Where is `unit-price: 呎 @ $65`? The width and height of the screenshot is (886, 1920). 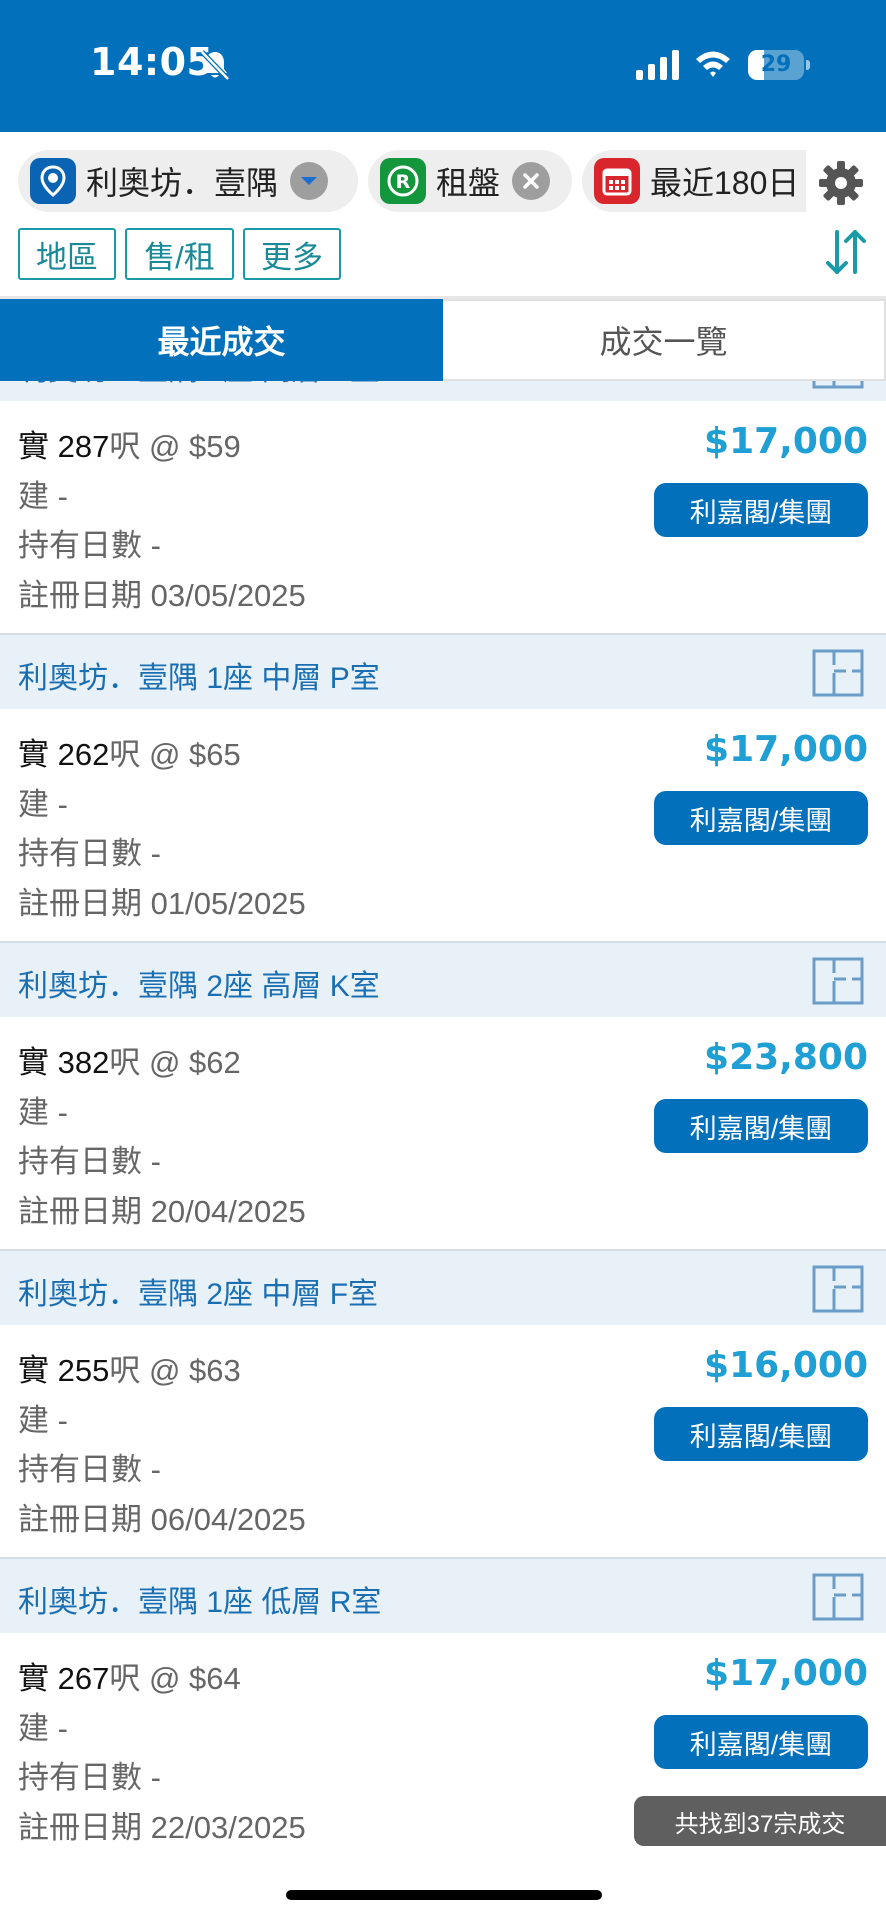
unit-price: 呎 @ $65 is located at coordinates (175, 754).